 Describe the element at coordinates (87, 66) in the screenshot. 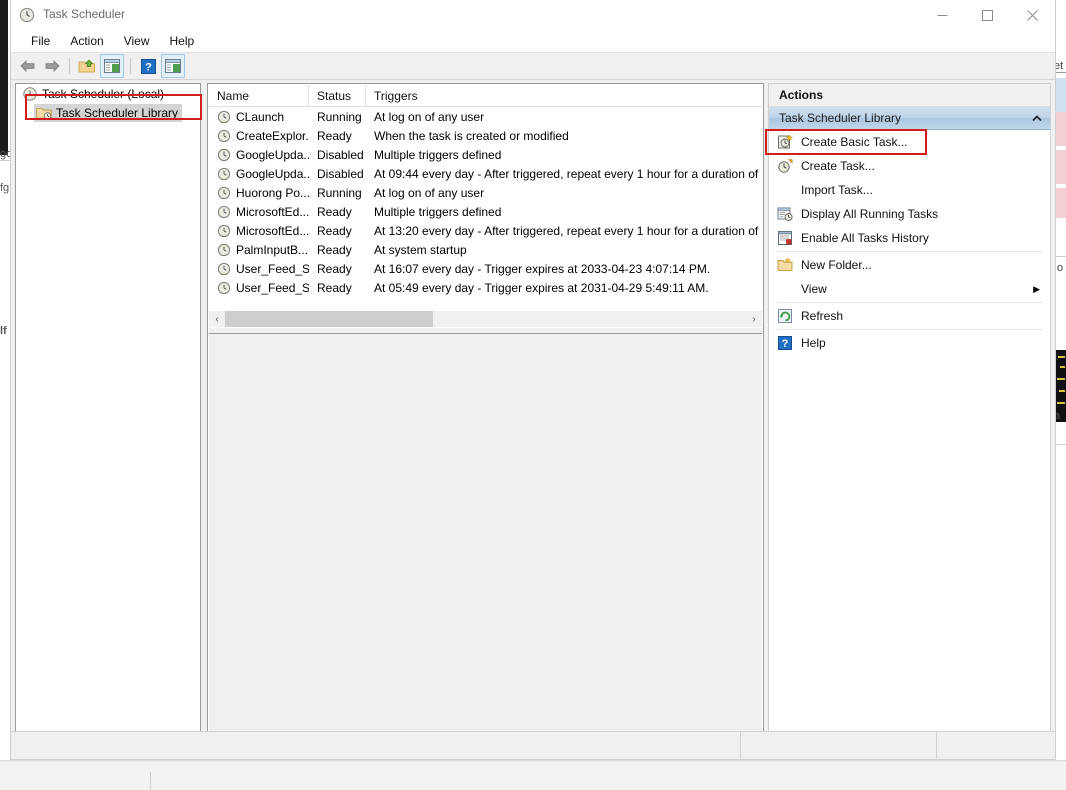

I see `up-folder-icon` at that location.